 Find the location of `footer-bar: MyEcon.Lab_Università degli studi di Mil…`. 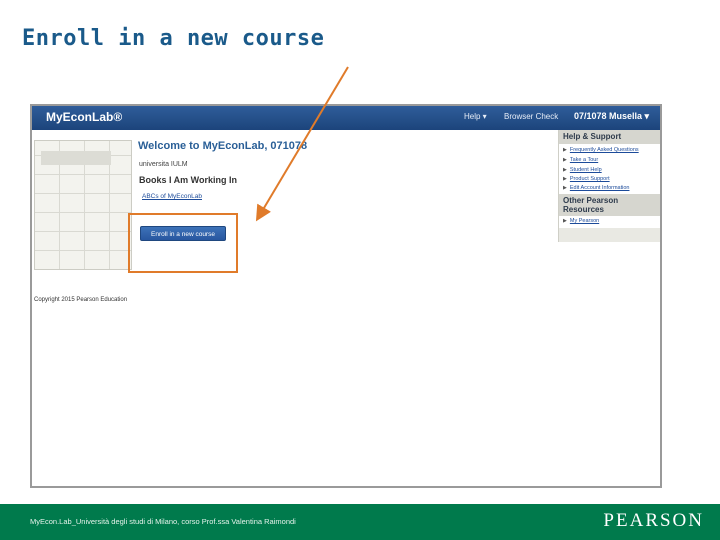

footer-bar: MyEcon.Lab_Università degli studi di Mil… is located at coordinates (360, 522).